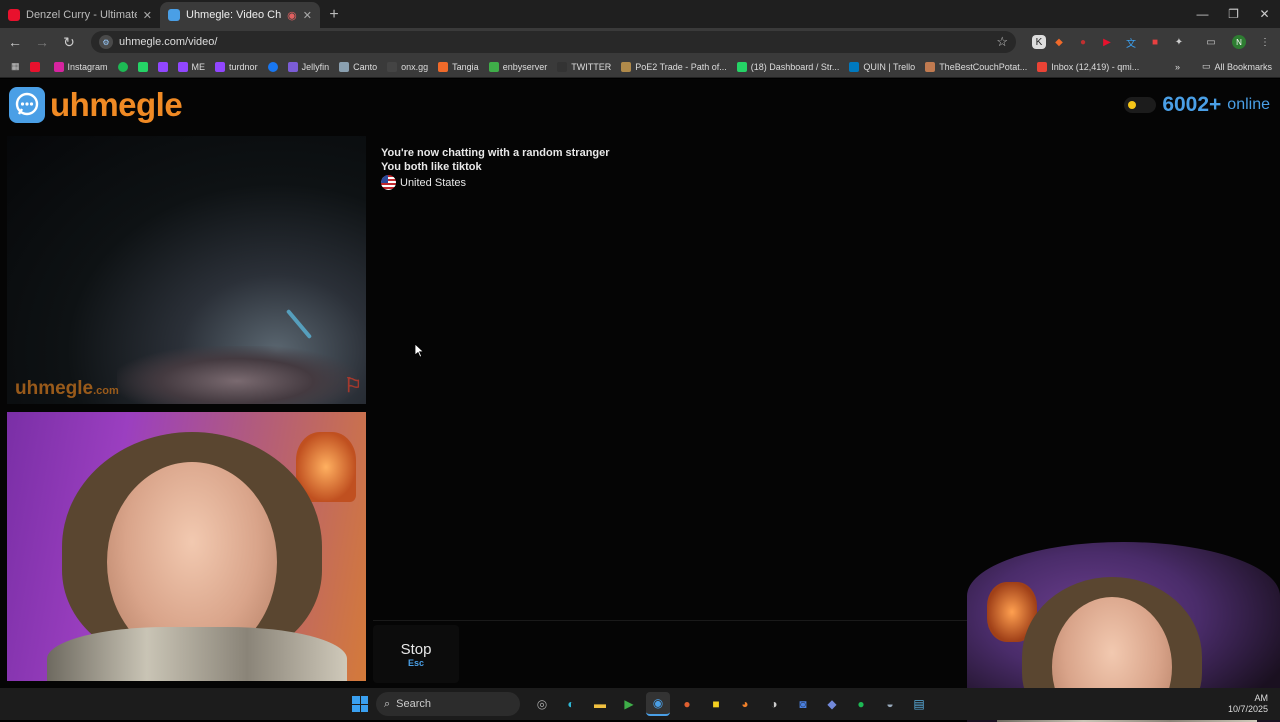 The image size is (1280, 722). I want to click on stranger-location: United States, so click(827, 182).